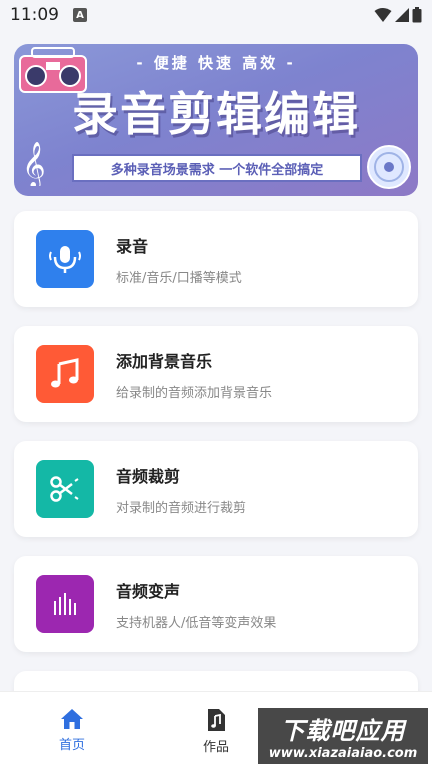 The width and height of the screenshot is (432, 768). I want to click on card-title: 音频裁剪, so click(148, 476).